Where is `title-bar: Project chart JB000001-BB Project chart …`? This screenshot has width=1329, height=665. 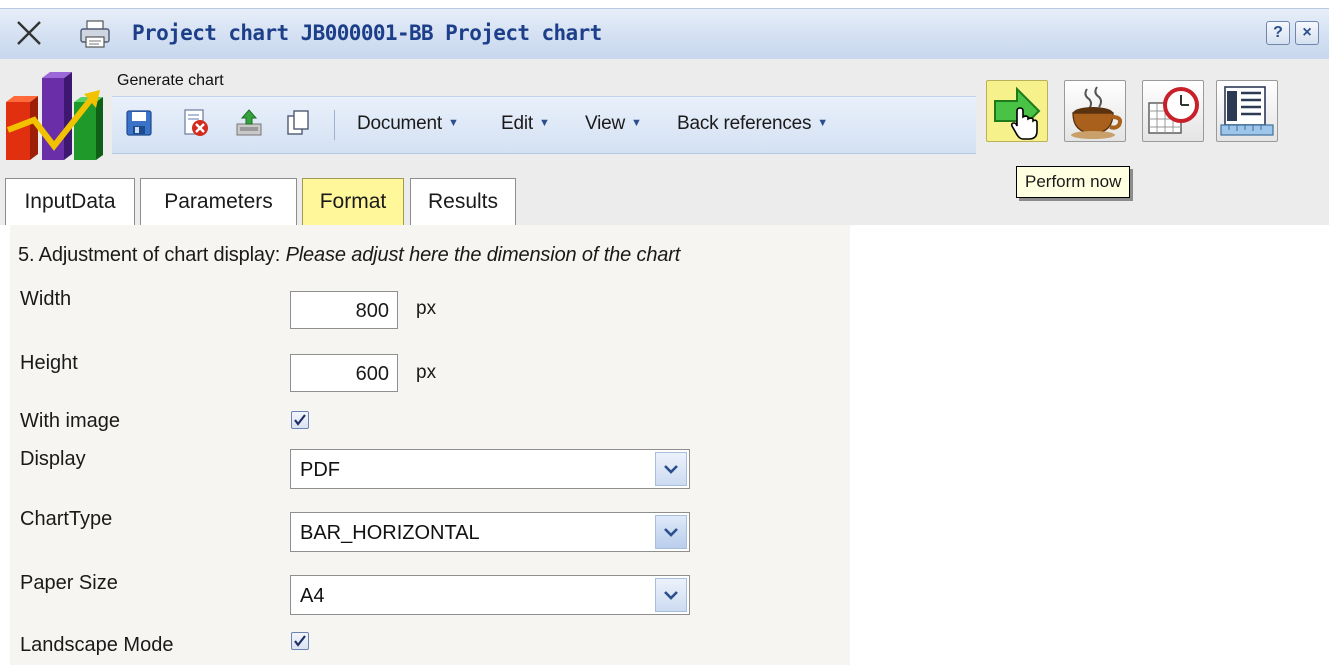
title-bar: Project chart JB000001-BB Project chart … is located at coordinates (664, 34).